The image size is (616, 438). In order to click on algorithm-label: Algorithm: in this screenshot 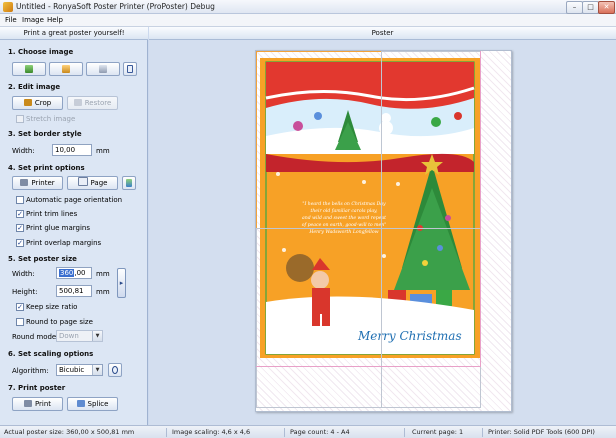, I will do `click(30, 371)`.